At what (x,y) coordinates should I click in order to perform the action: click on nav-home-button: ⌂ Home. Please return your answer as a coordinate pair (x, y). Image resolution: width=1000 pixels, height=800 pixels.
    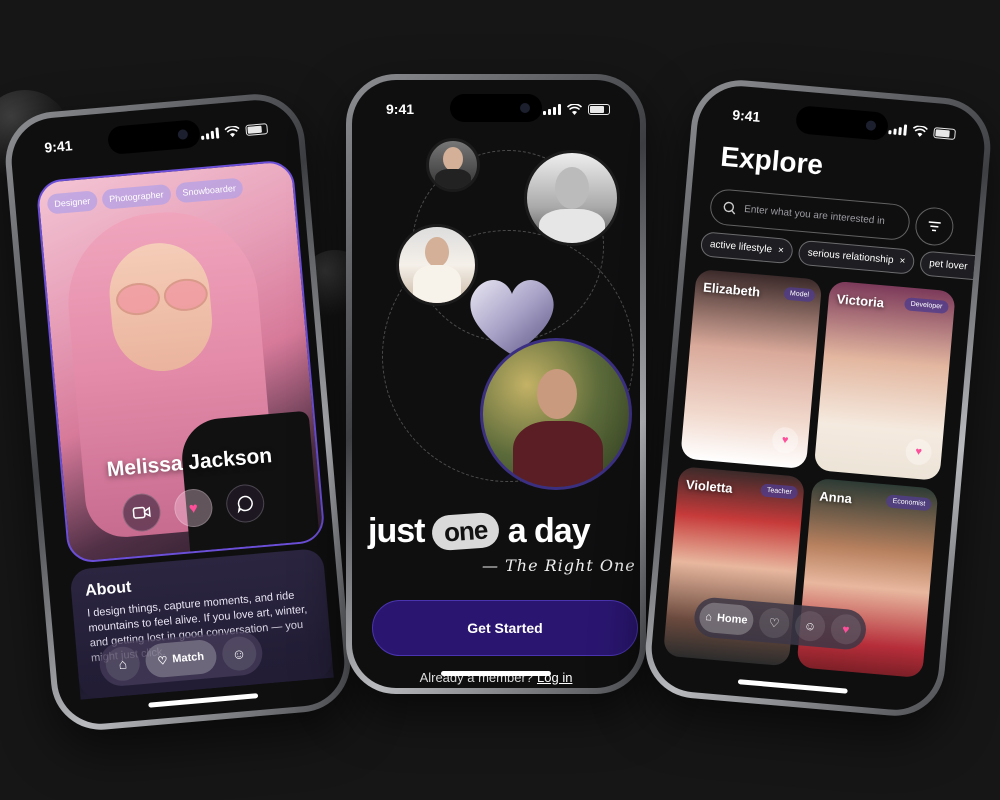
    Looking at the image, I should click on (726, 619).